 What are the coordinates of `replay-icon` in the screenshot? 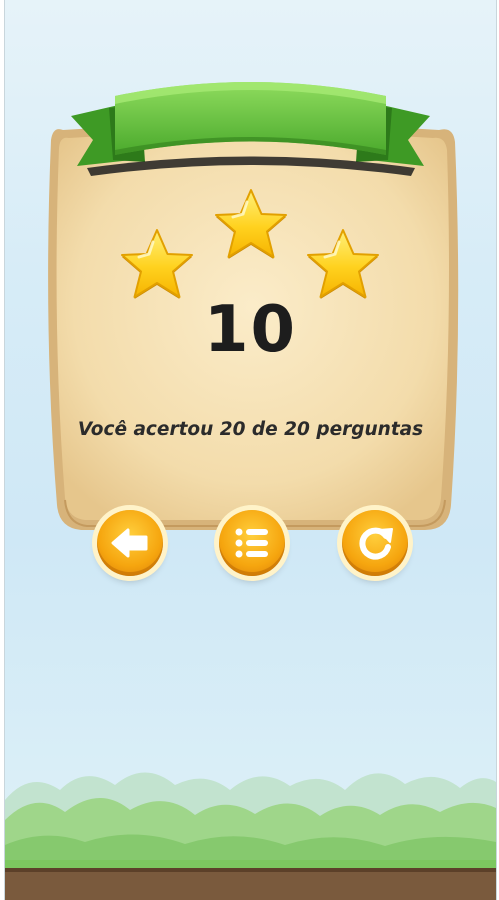 It's located at (376, 543).